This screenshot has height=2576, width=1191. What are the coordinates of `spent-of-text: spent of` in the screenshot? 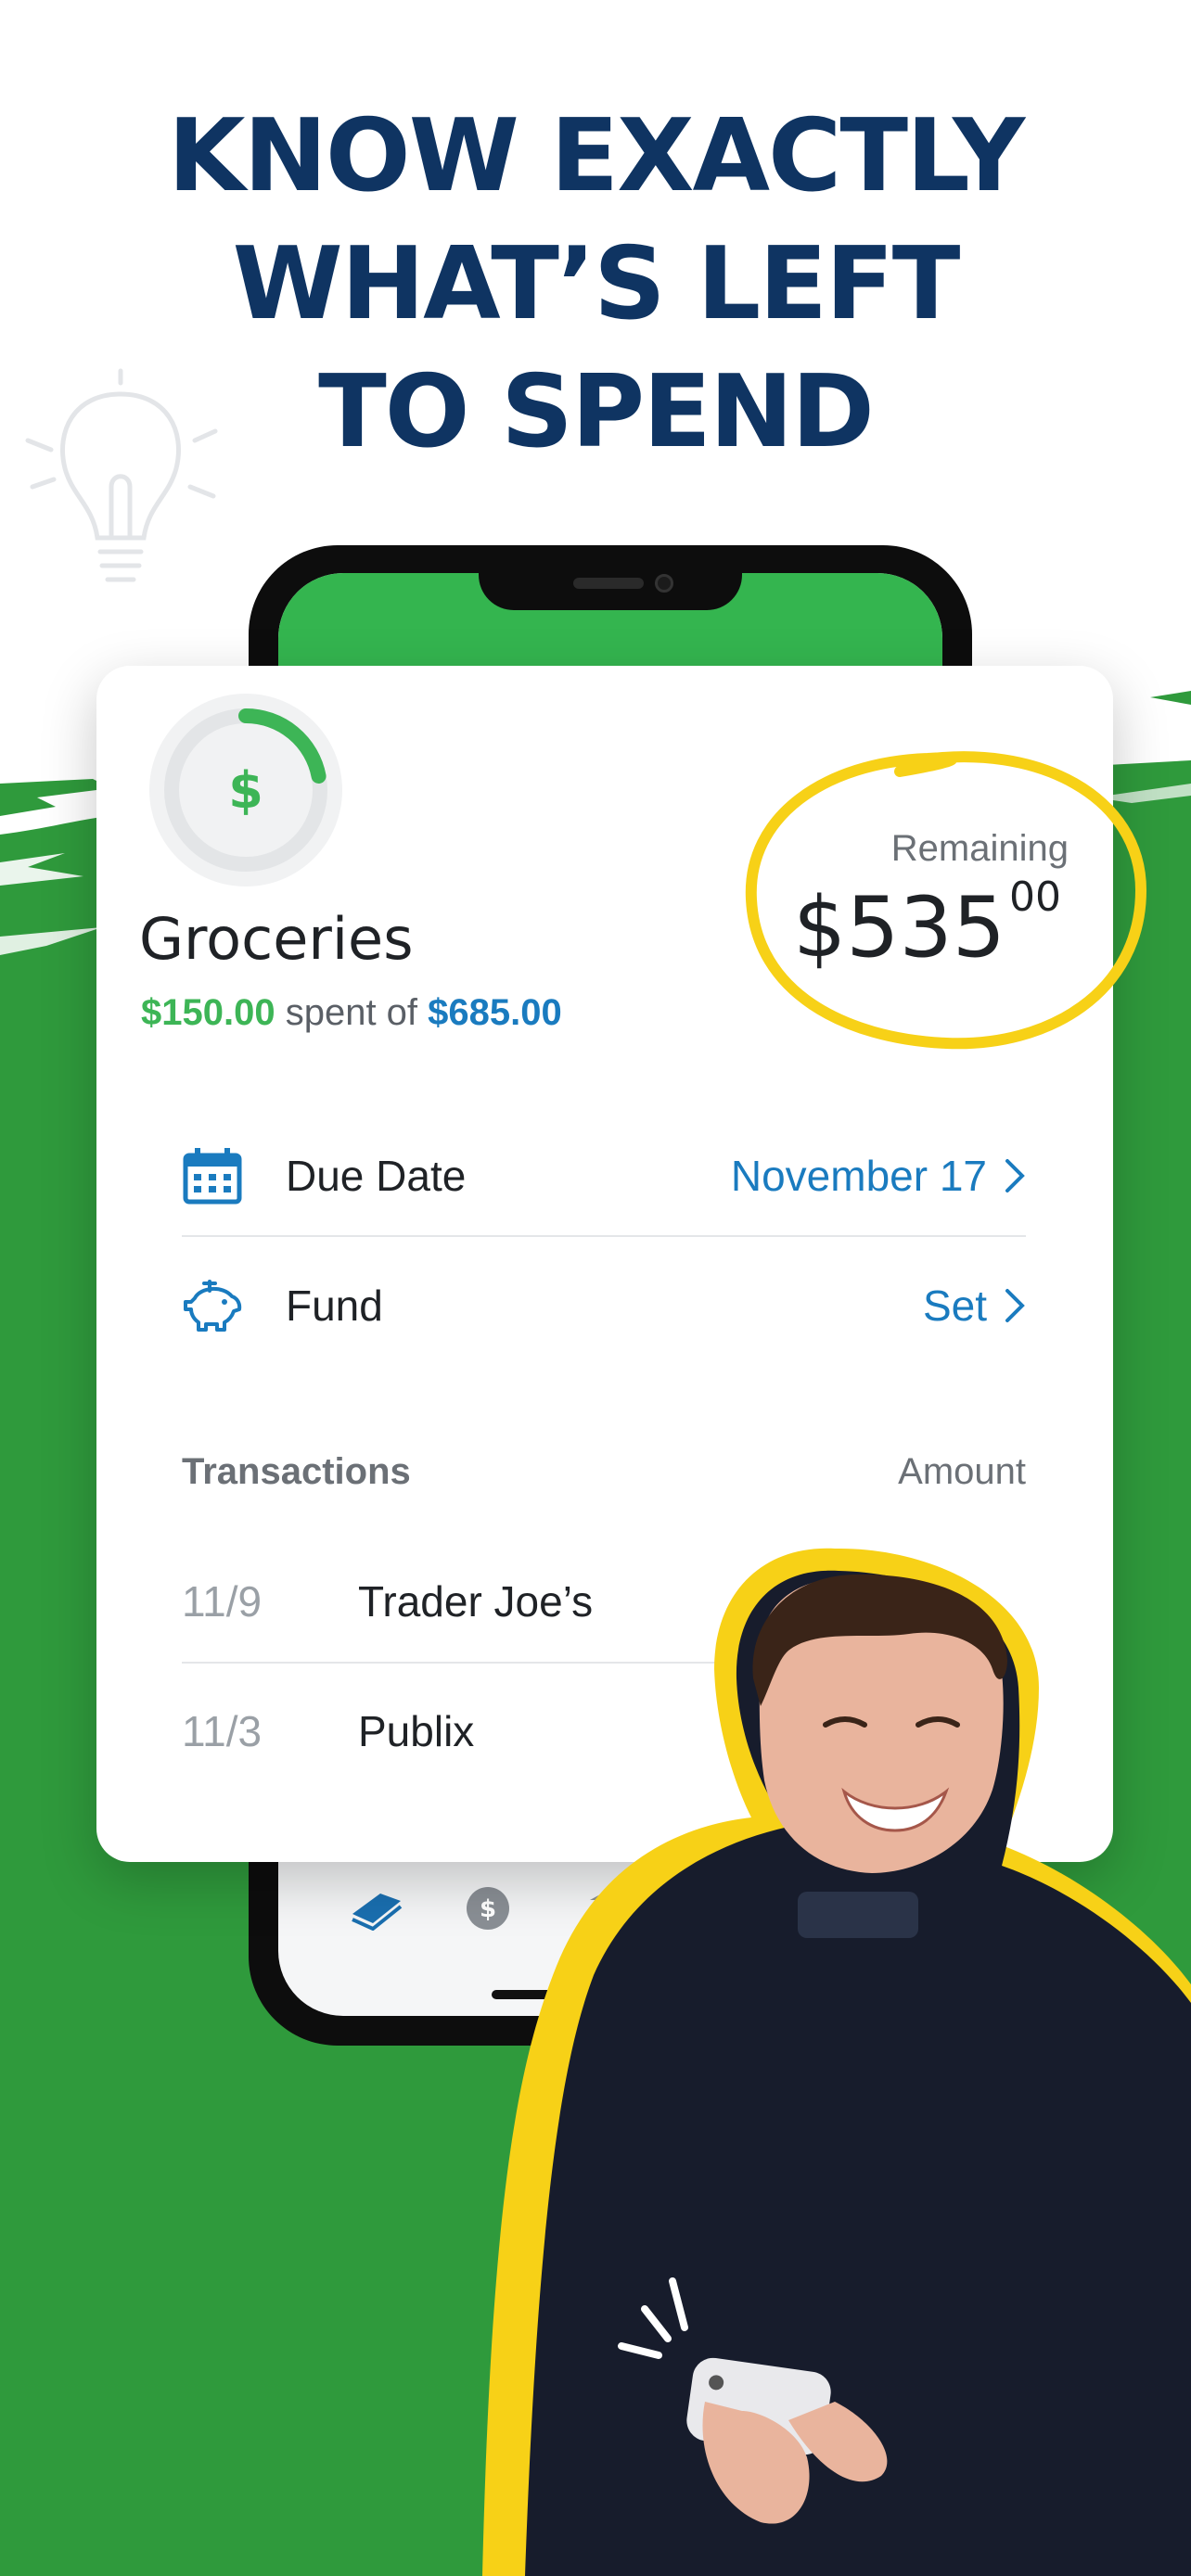 It's located at (352, 1012).